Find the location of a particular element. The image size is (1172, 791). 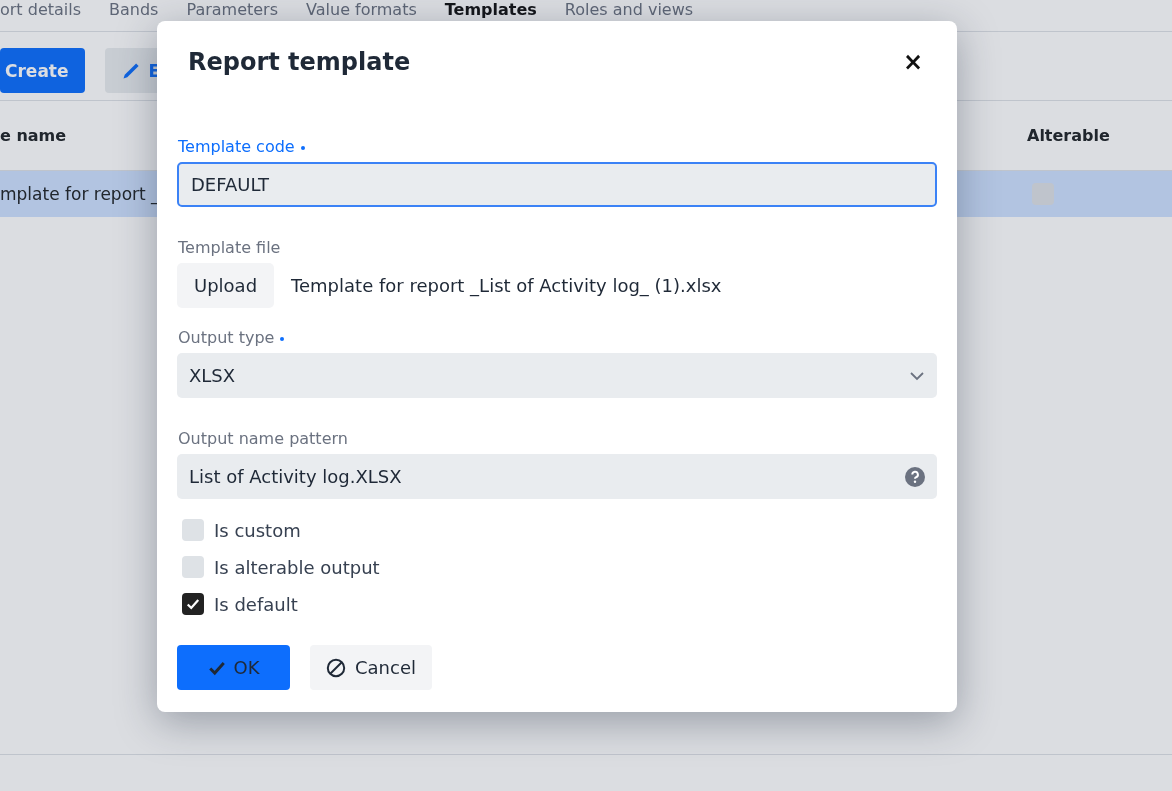

field-label: Output name pattern is located at coordinates (263, 438).